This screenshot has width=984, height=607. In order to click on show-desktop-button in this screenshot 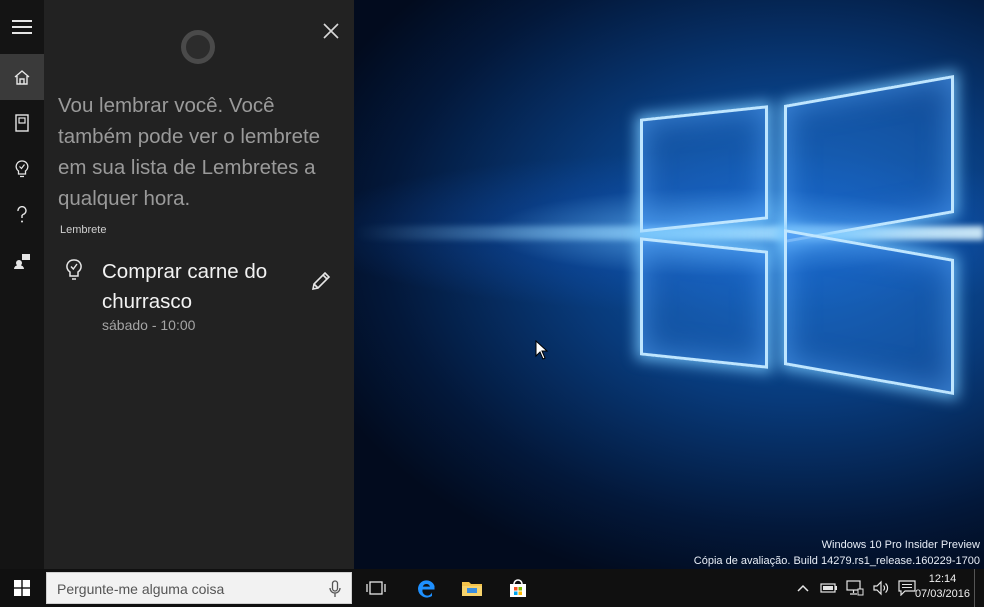, I will do `click(979, 588)`.